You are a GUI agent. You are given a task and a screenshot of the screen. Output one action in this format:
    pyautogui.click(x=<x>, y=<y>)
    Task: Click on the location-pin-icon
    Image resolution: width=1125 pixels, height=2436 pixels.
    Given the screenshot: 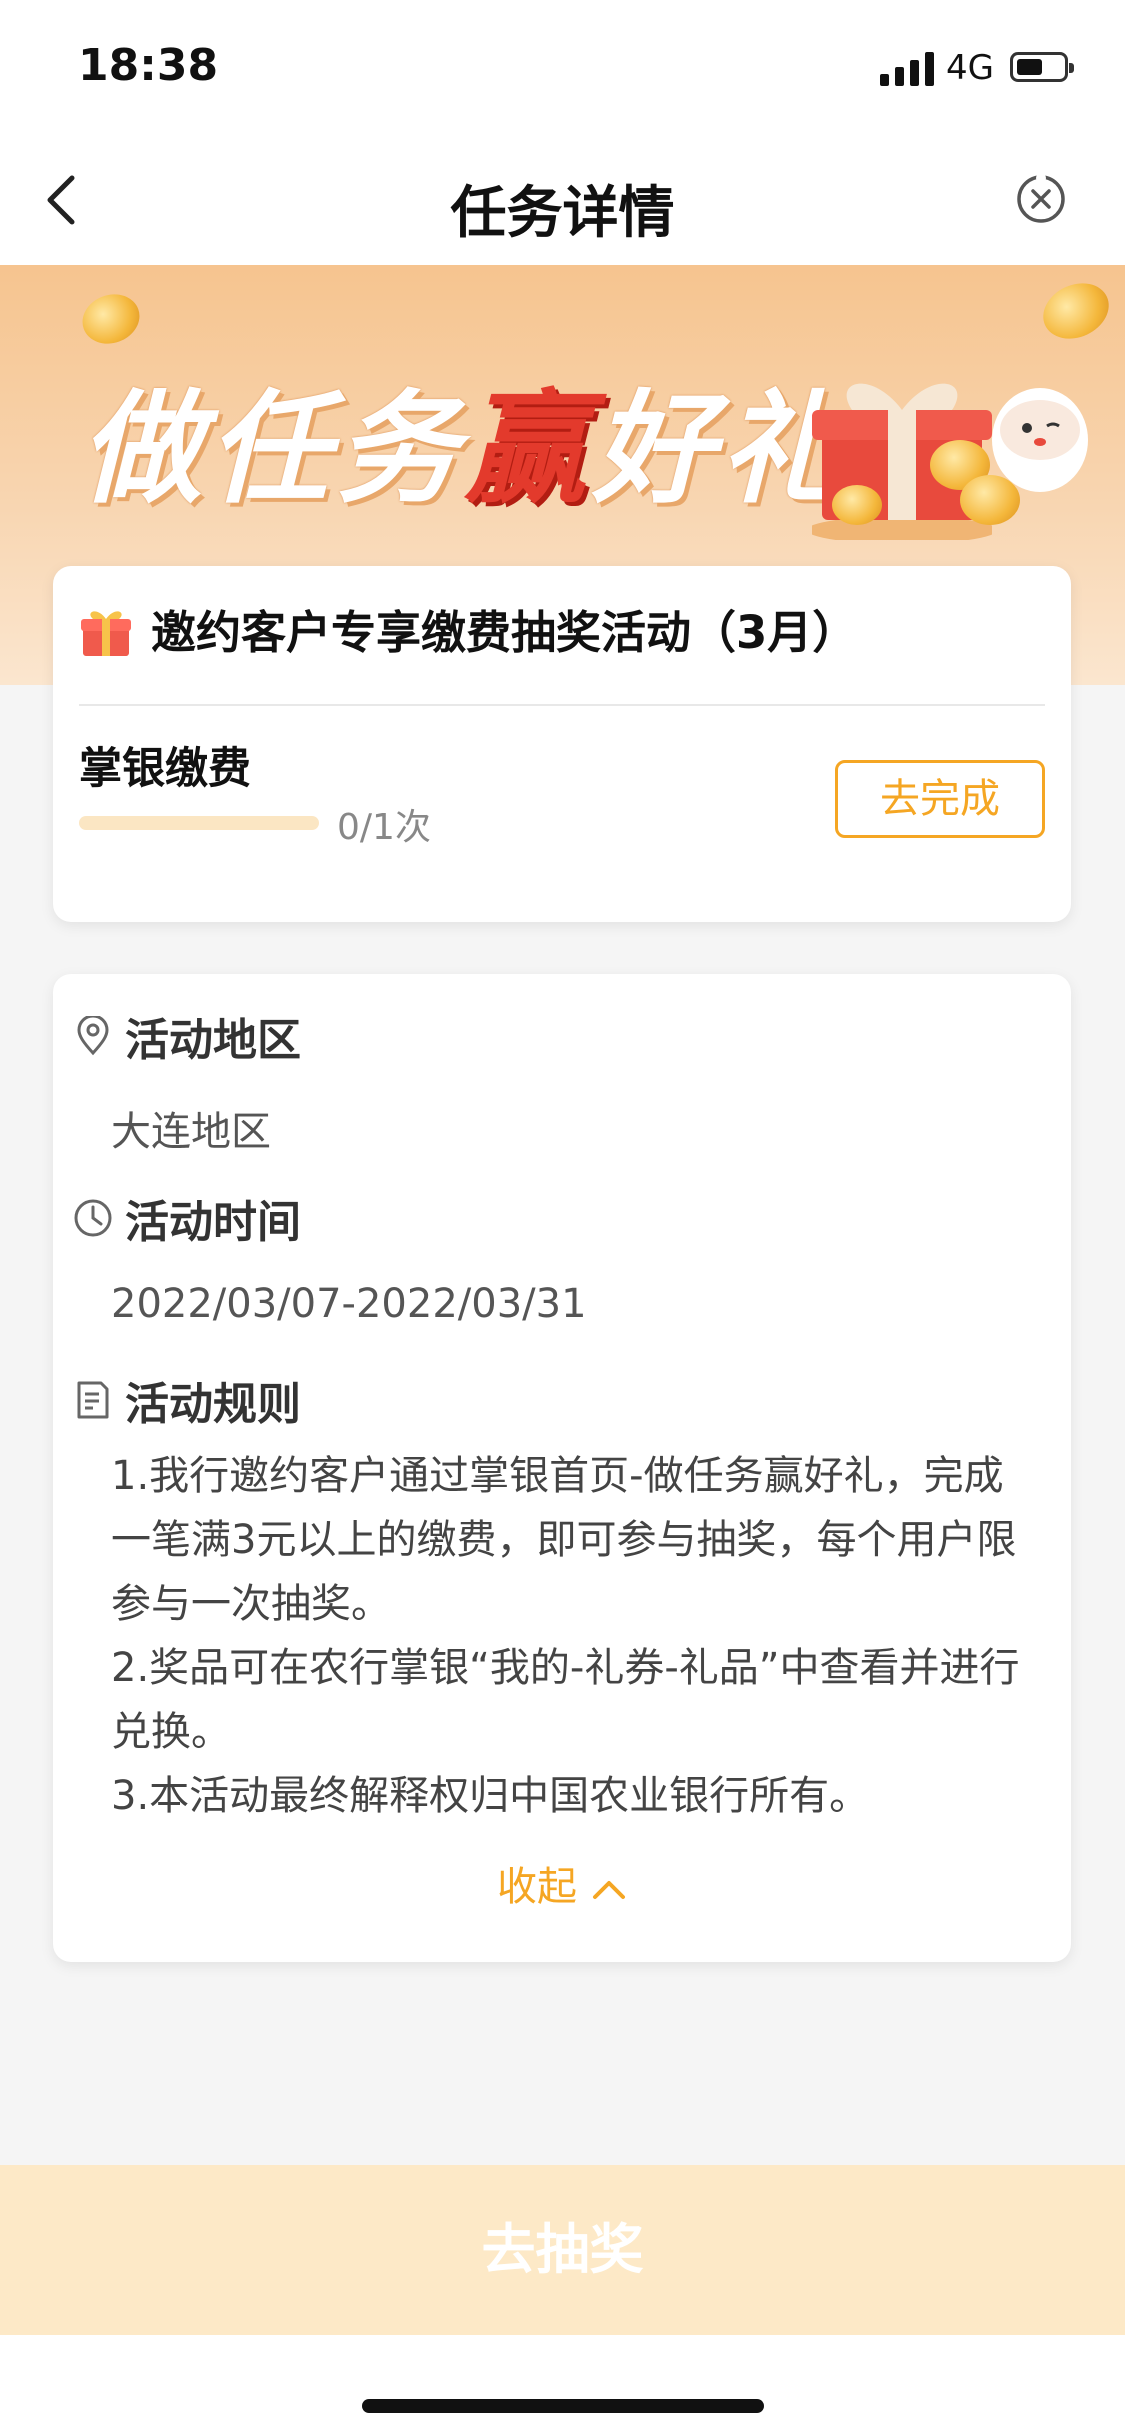 What is the action you would take?
    pyautogui.click(x=93, y=1036)
    